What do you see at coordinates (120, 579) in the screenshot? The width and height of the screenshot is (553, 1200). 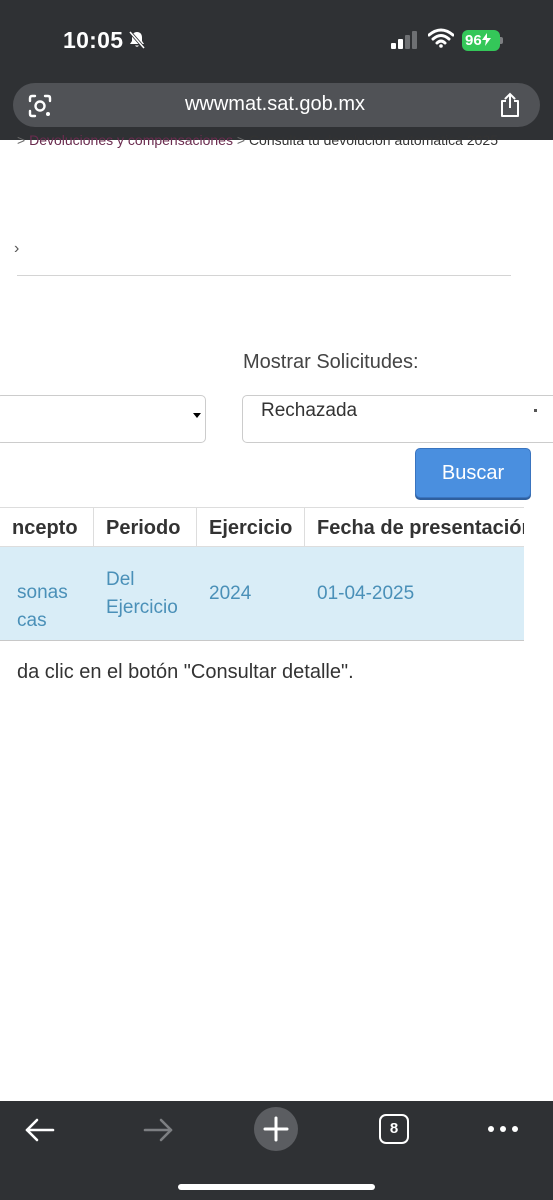 I see `cell-periodo-line1: Del` at bounding box center [120, 579].